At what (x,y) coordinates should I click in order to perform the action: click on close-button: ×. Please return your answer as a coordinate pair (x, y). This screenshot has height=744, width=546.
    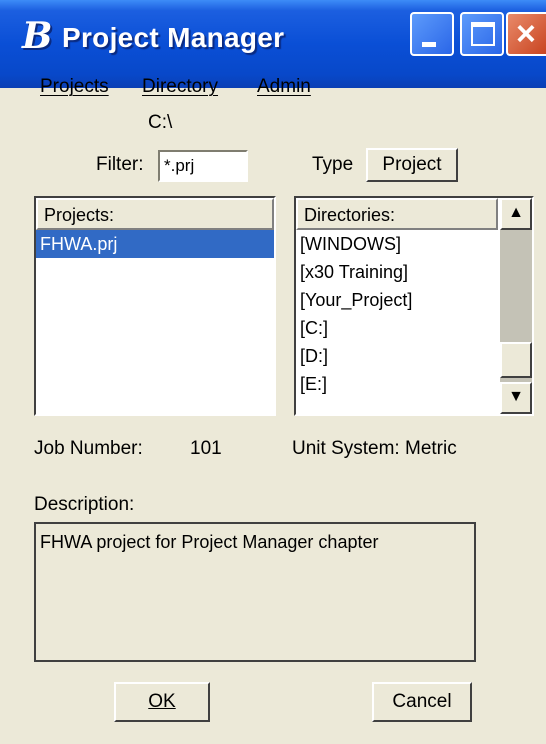
    Looking at the image, I should click on (526, 34).